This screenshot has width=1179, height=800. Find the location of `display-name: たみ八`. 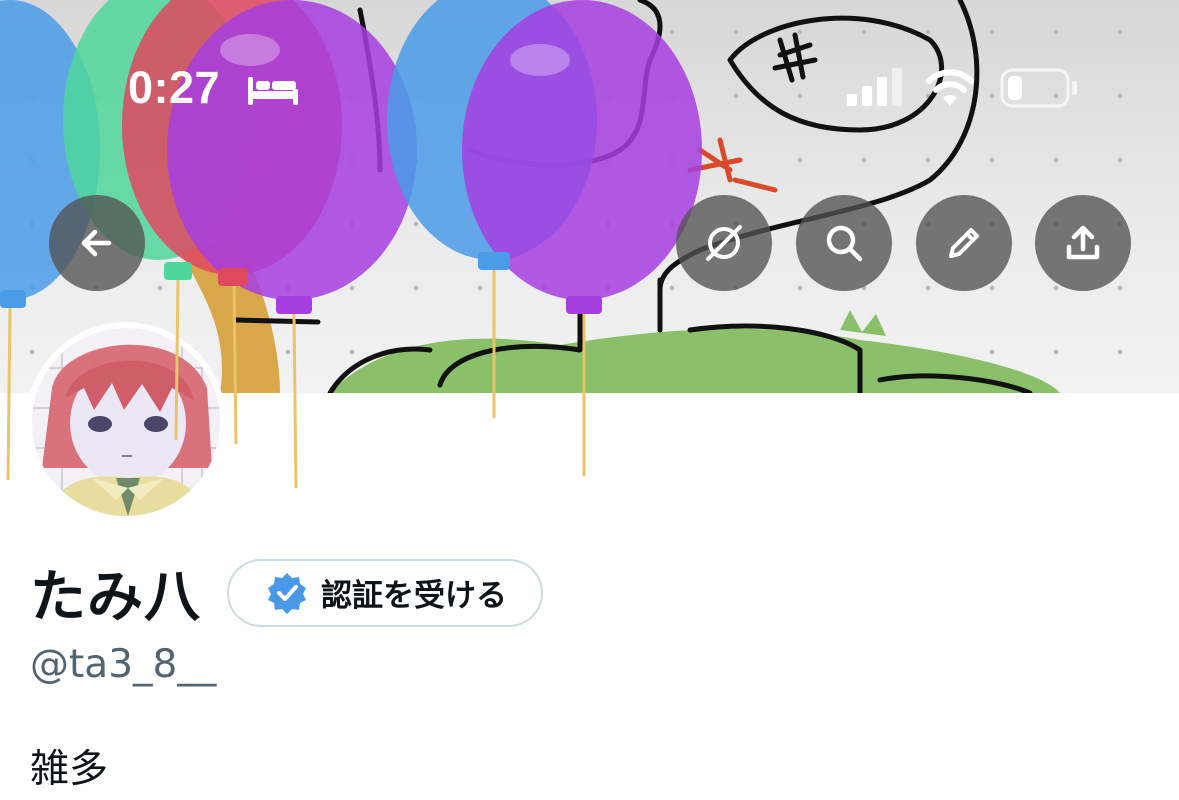

display-name: たみ八 is located at coordinates (115, 597).